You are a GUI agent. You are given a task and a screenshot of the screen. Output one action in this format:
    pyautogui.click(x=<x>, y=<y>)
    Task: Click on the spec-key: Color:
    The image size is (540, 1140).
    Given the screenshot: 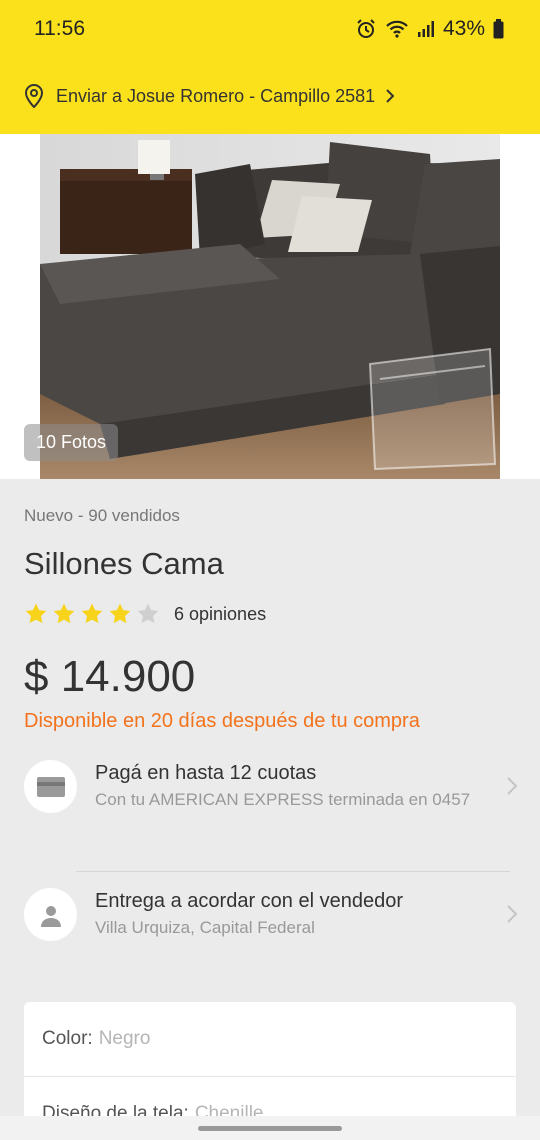 What is the action you would take?
    pyautogui.click(x=67, y=1038)
    